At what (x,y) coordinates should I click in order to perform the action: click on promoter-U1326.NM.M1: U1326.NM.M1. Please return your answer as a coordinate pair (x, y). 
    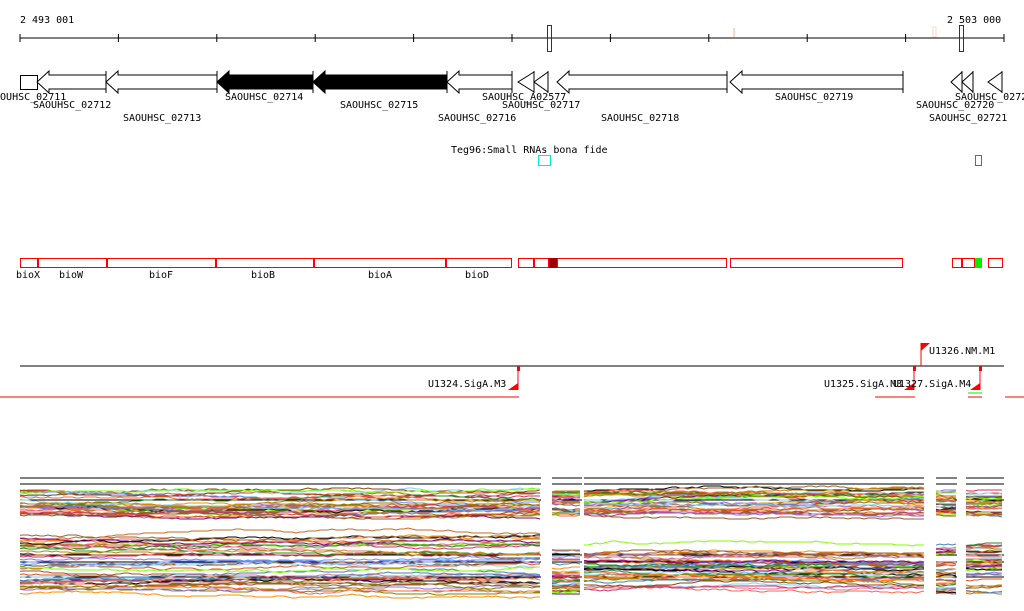
    Looking at the image, I should click on (957, 354).